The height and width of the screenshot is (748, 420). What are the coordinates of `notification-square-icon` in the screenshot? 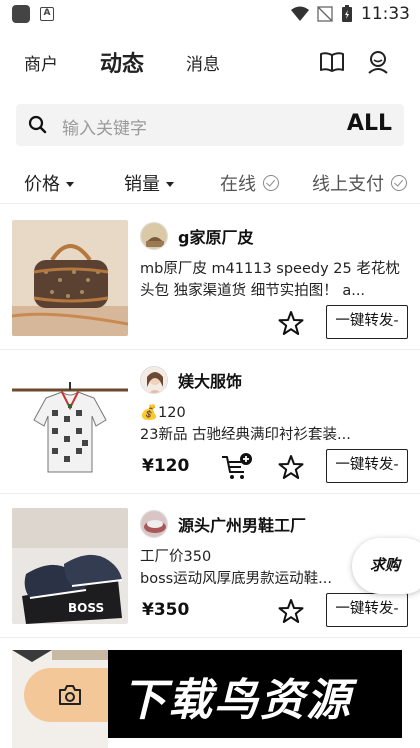 It's located at (21, 14).